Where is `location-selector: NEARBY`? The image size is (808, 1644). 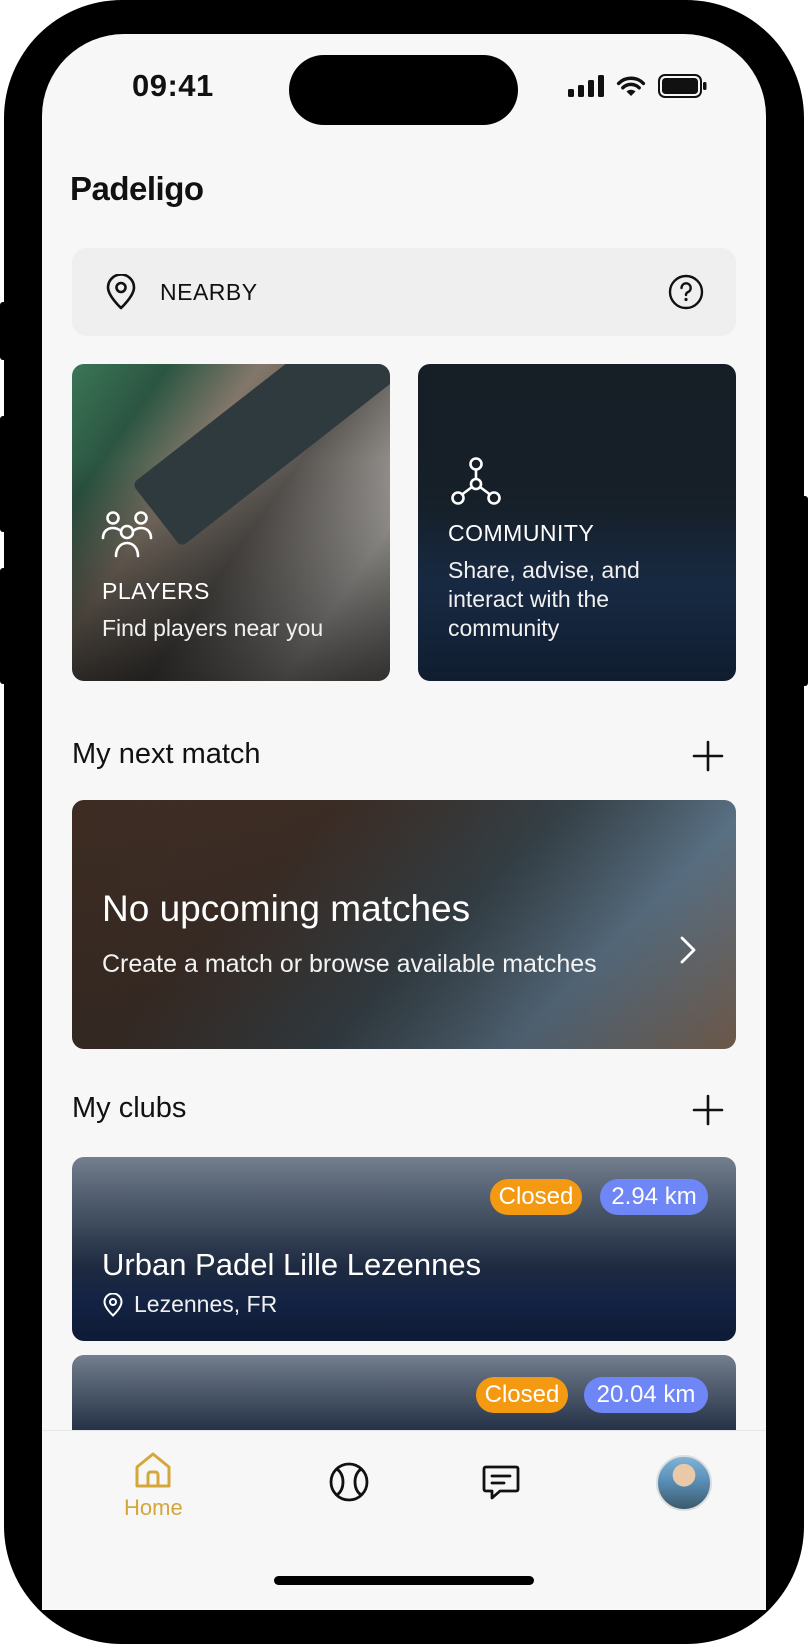
location-selector: NEARBY is located at coordinates (404, 292).